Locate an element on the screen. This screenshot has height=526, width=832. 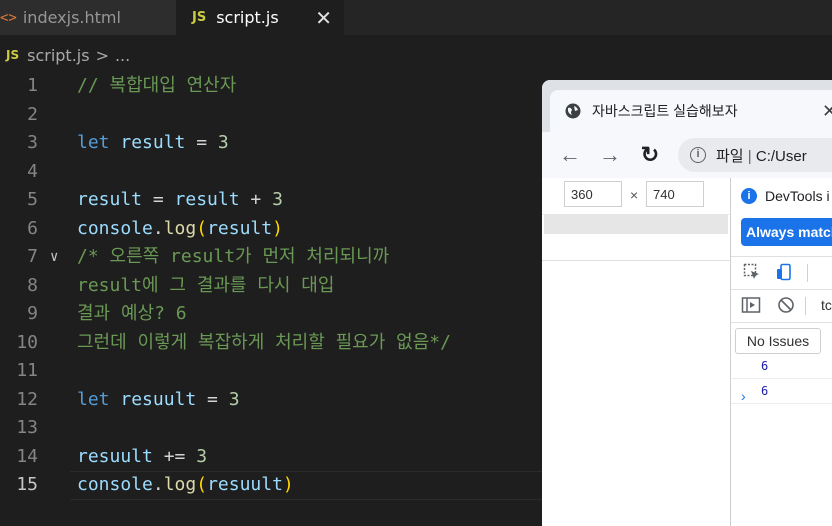
code-text: result = result + 3 is located at coordinates (180, 200).